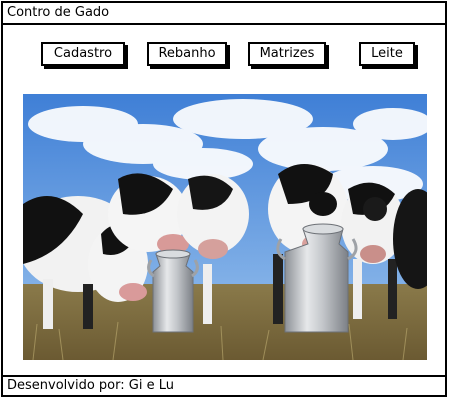 This screenshot has width=450, height=400. I want to click on rebanho-button: Rebanho, so click(187, 54).